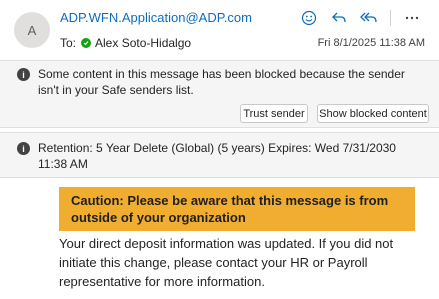 This screenshot has width=439, height=299. What do you see at coordinates (86, 43) in the screenshot?
I see `presence-available-icon` at bounding box center [86, 43].